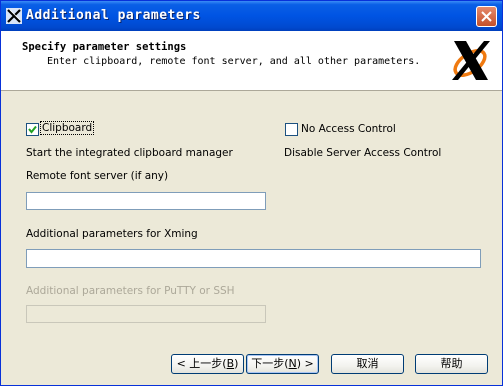 The height and width of the screenshot is (386, 503). I want to click on xming-logo-icon, so click(471, 60).